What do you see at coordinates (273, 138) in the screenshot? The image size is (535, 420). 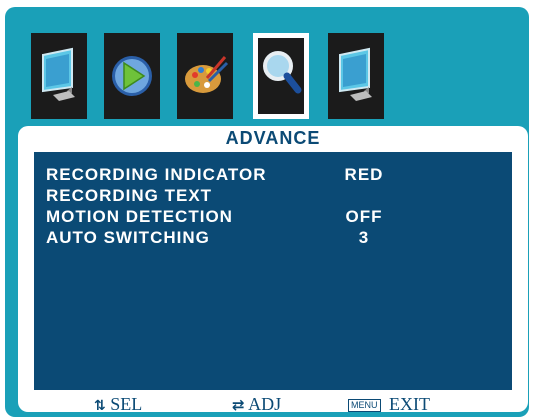 I see `page-title: ADVANCE` at bounding box center [273, 138].